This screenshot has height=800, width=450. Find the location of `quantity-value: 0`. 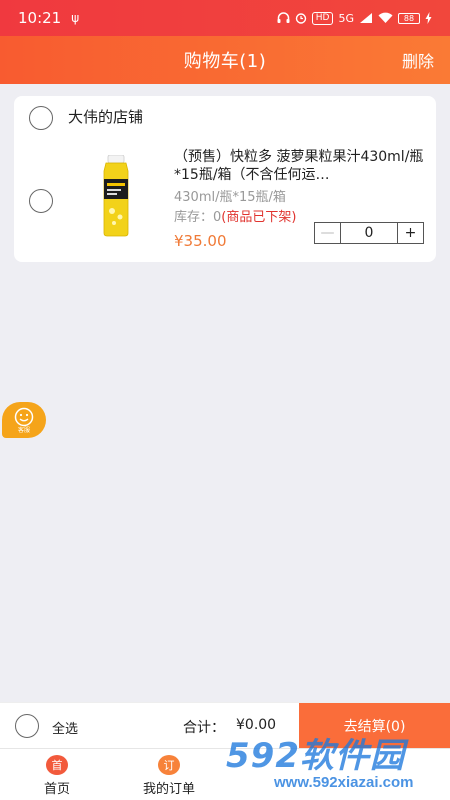

quantity-value: 0 is located at coordinates (369, 233).